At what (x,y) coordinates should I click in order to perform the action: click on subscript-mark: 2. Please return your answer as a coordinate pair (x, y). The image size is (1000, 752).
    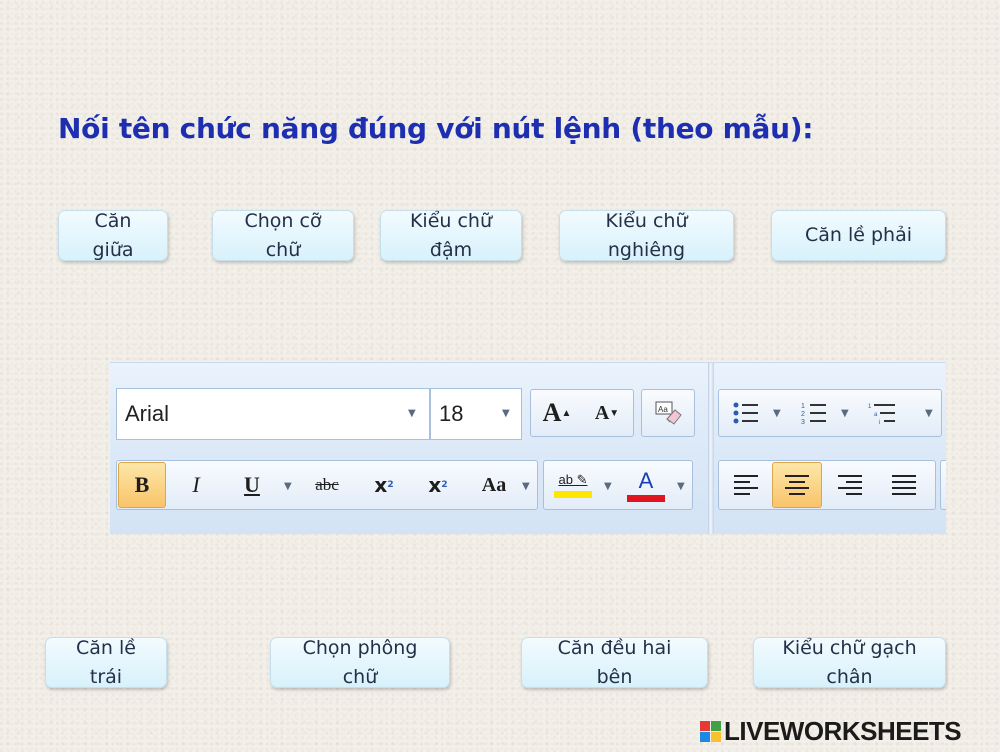
    Looking at the image, I should click on (390, 485).